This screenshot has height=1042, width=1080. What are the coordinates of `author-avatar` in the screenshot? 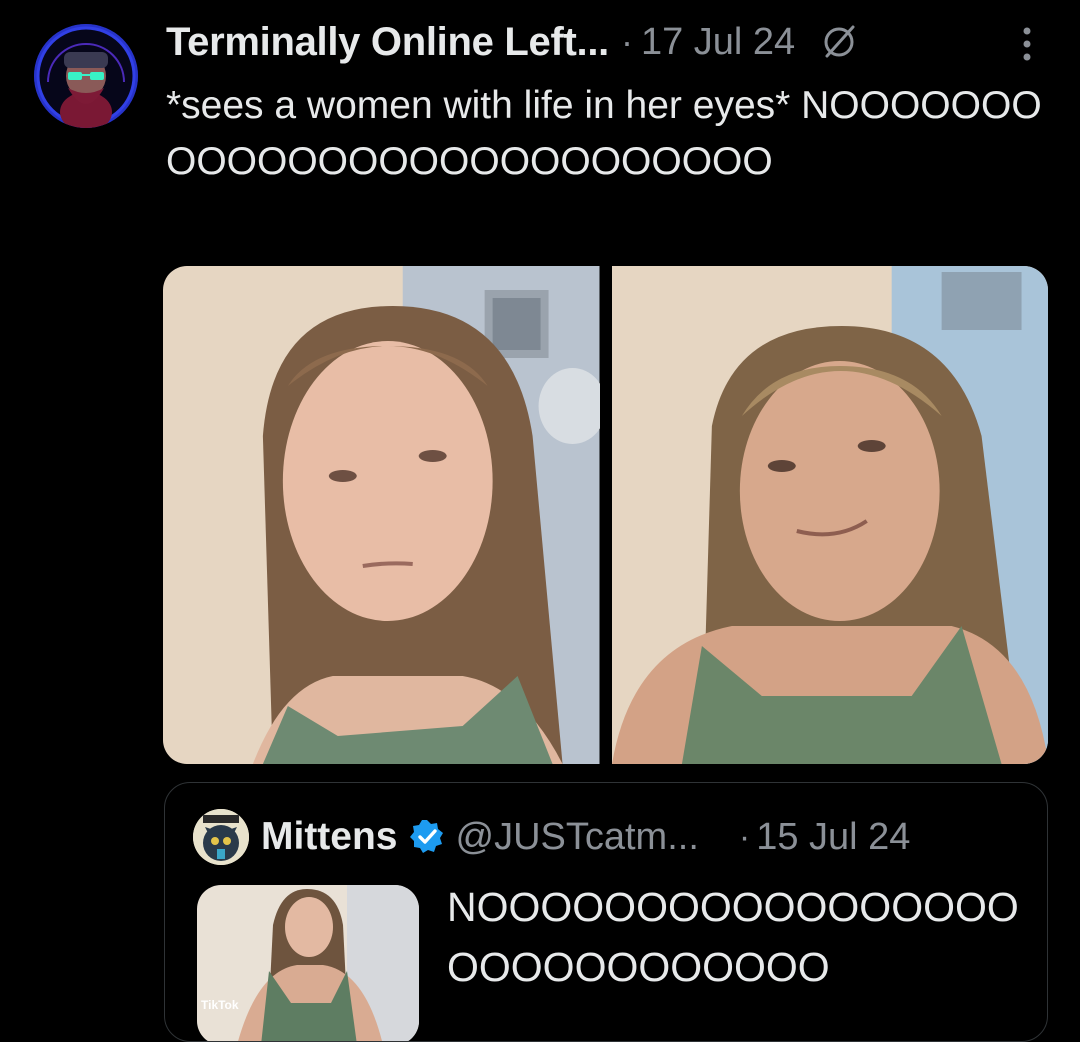 It's located at (86, 76).